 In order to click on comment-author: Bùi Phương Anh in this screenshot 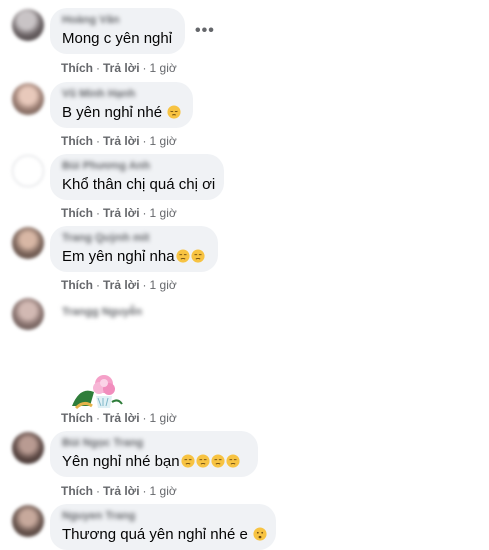, I will do `click(137, 166)`.